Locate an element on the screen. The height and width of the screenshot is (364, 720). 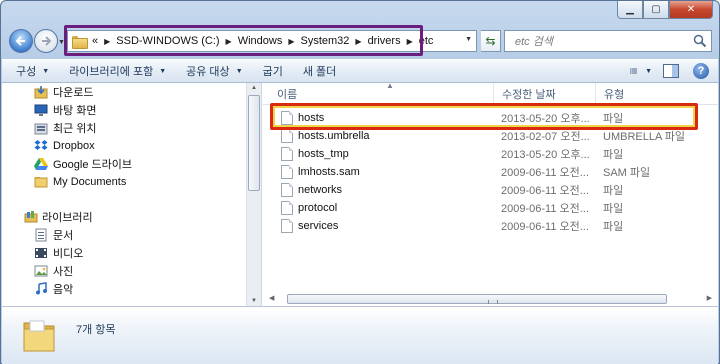
include-in-library-label: 라이브러리에 포함 is located at coordinates (111, 72).